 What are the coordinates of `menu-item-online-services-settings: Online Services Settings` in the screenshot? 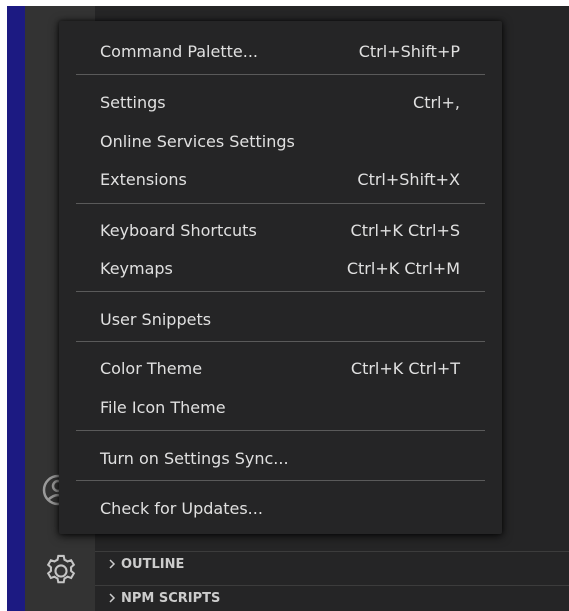 It's located at (280, 141).